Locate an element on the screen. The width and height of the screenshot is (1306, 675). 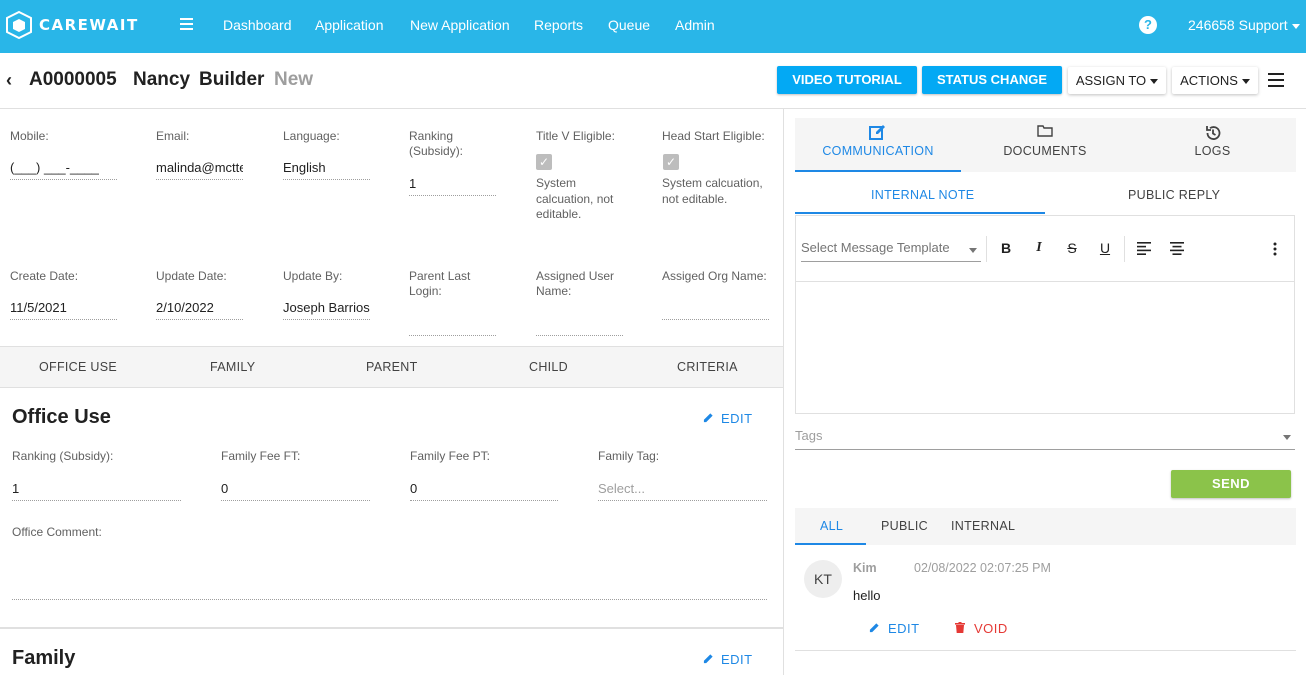
title-v-note-line1: System is located at coordinates (556, 183).